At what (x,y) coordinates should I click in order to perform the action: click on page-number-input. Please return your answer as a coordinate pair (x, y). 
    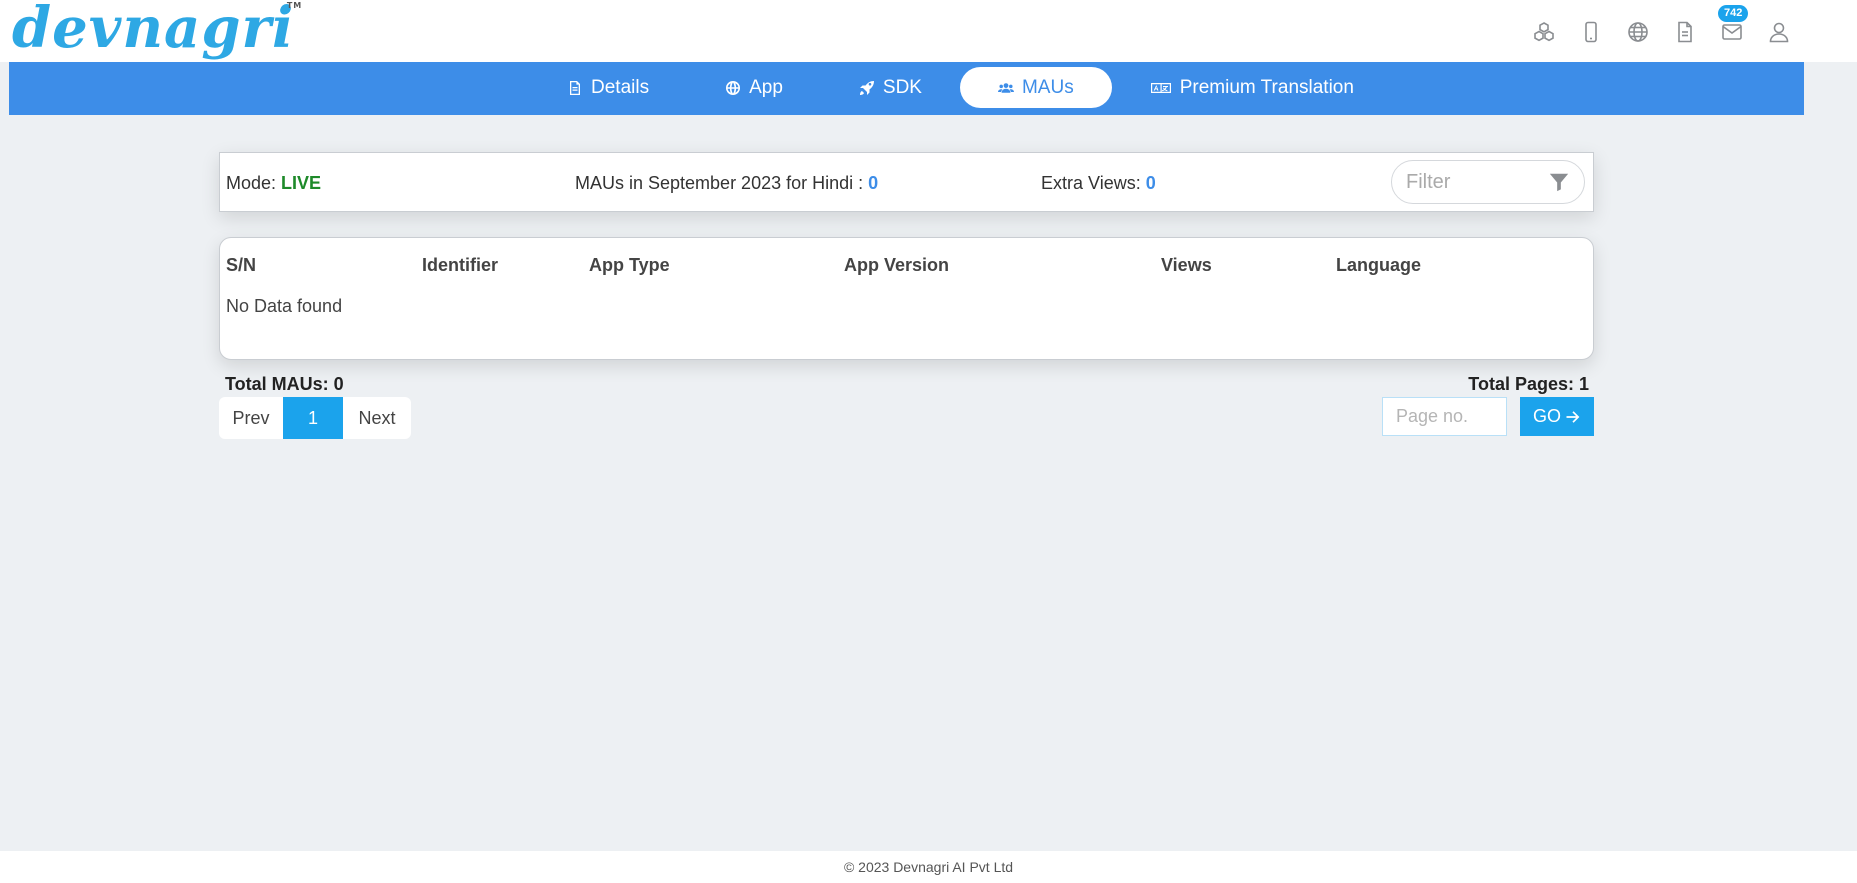
    Looking at the image, I should click on (1444, 416).